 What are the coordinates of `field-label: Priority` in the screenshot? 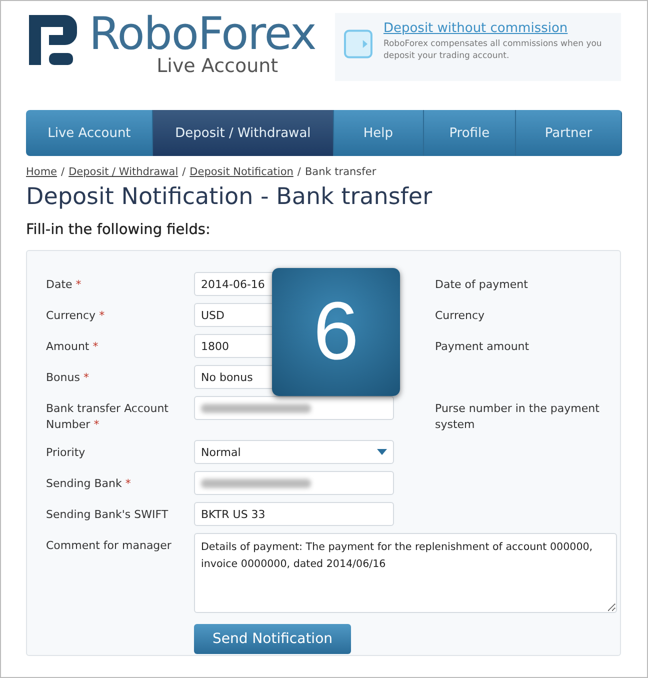 It's located at (66, 453).